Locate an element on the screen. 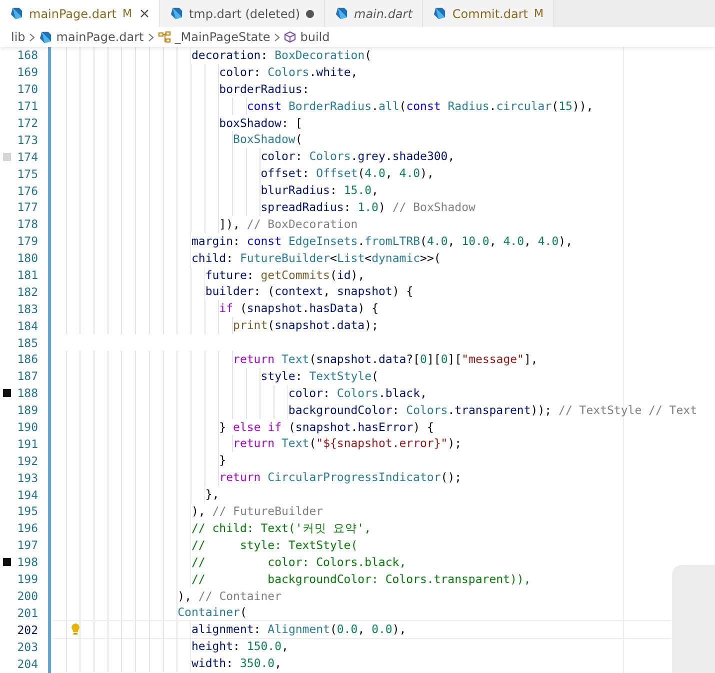 The width and height of the screenshot is (715, 673). line-number: 169 is located at coordinates (27, 72).